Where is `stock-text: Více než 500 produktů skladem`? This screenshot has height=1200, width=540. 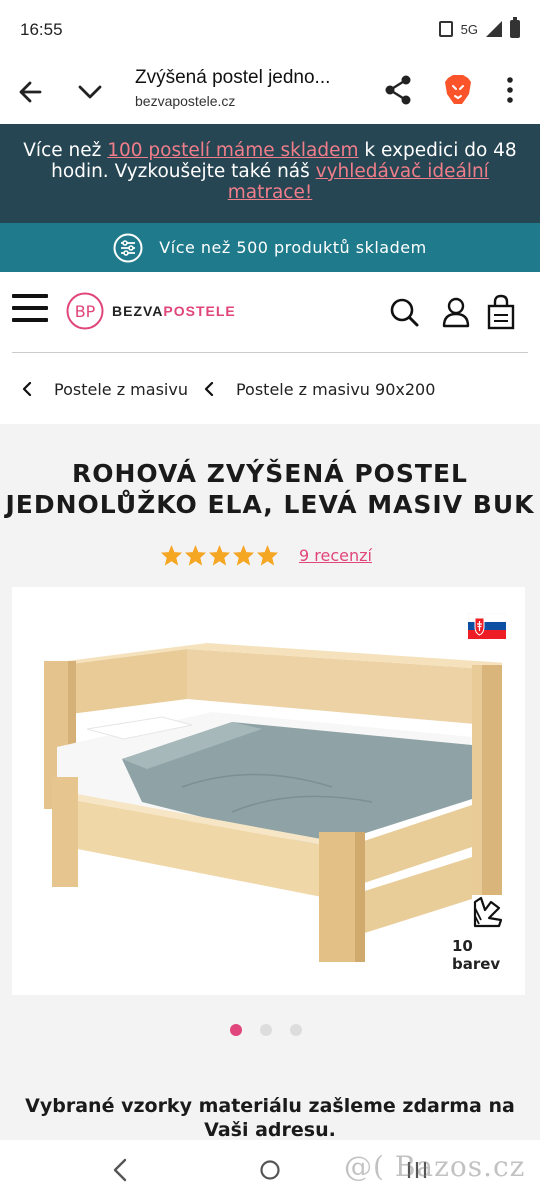 stock-text: Více než 500 produktů skladem is located at coordinates (293, 247).